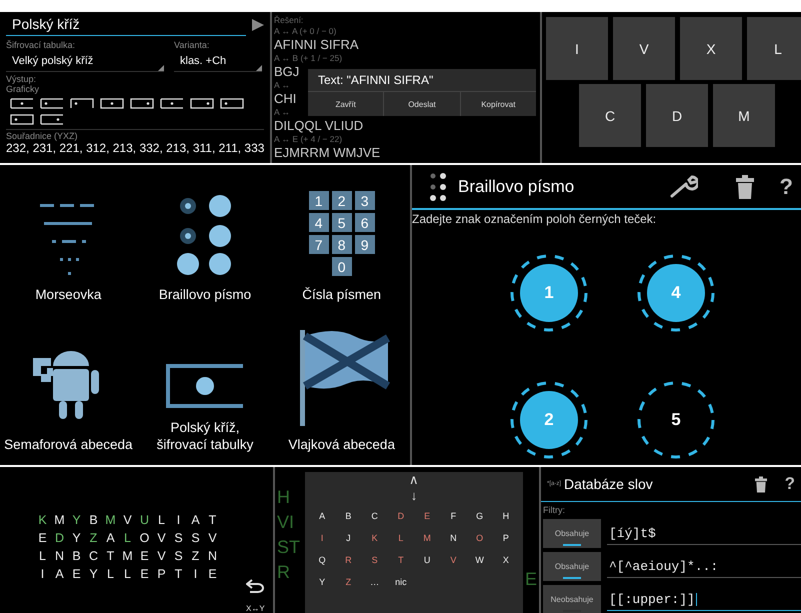 The height and width of the screenshot is (613, 801). What do you see at coordinates (255, 608) in the screenshot?
I see `swap-button: X↔Y` at bounding box center [255, 608].